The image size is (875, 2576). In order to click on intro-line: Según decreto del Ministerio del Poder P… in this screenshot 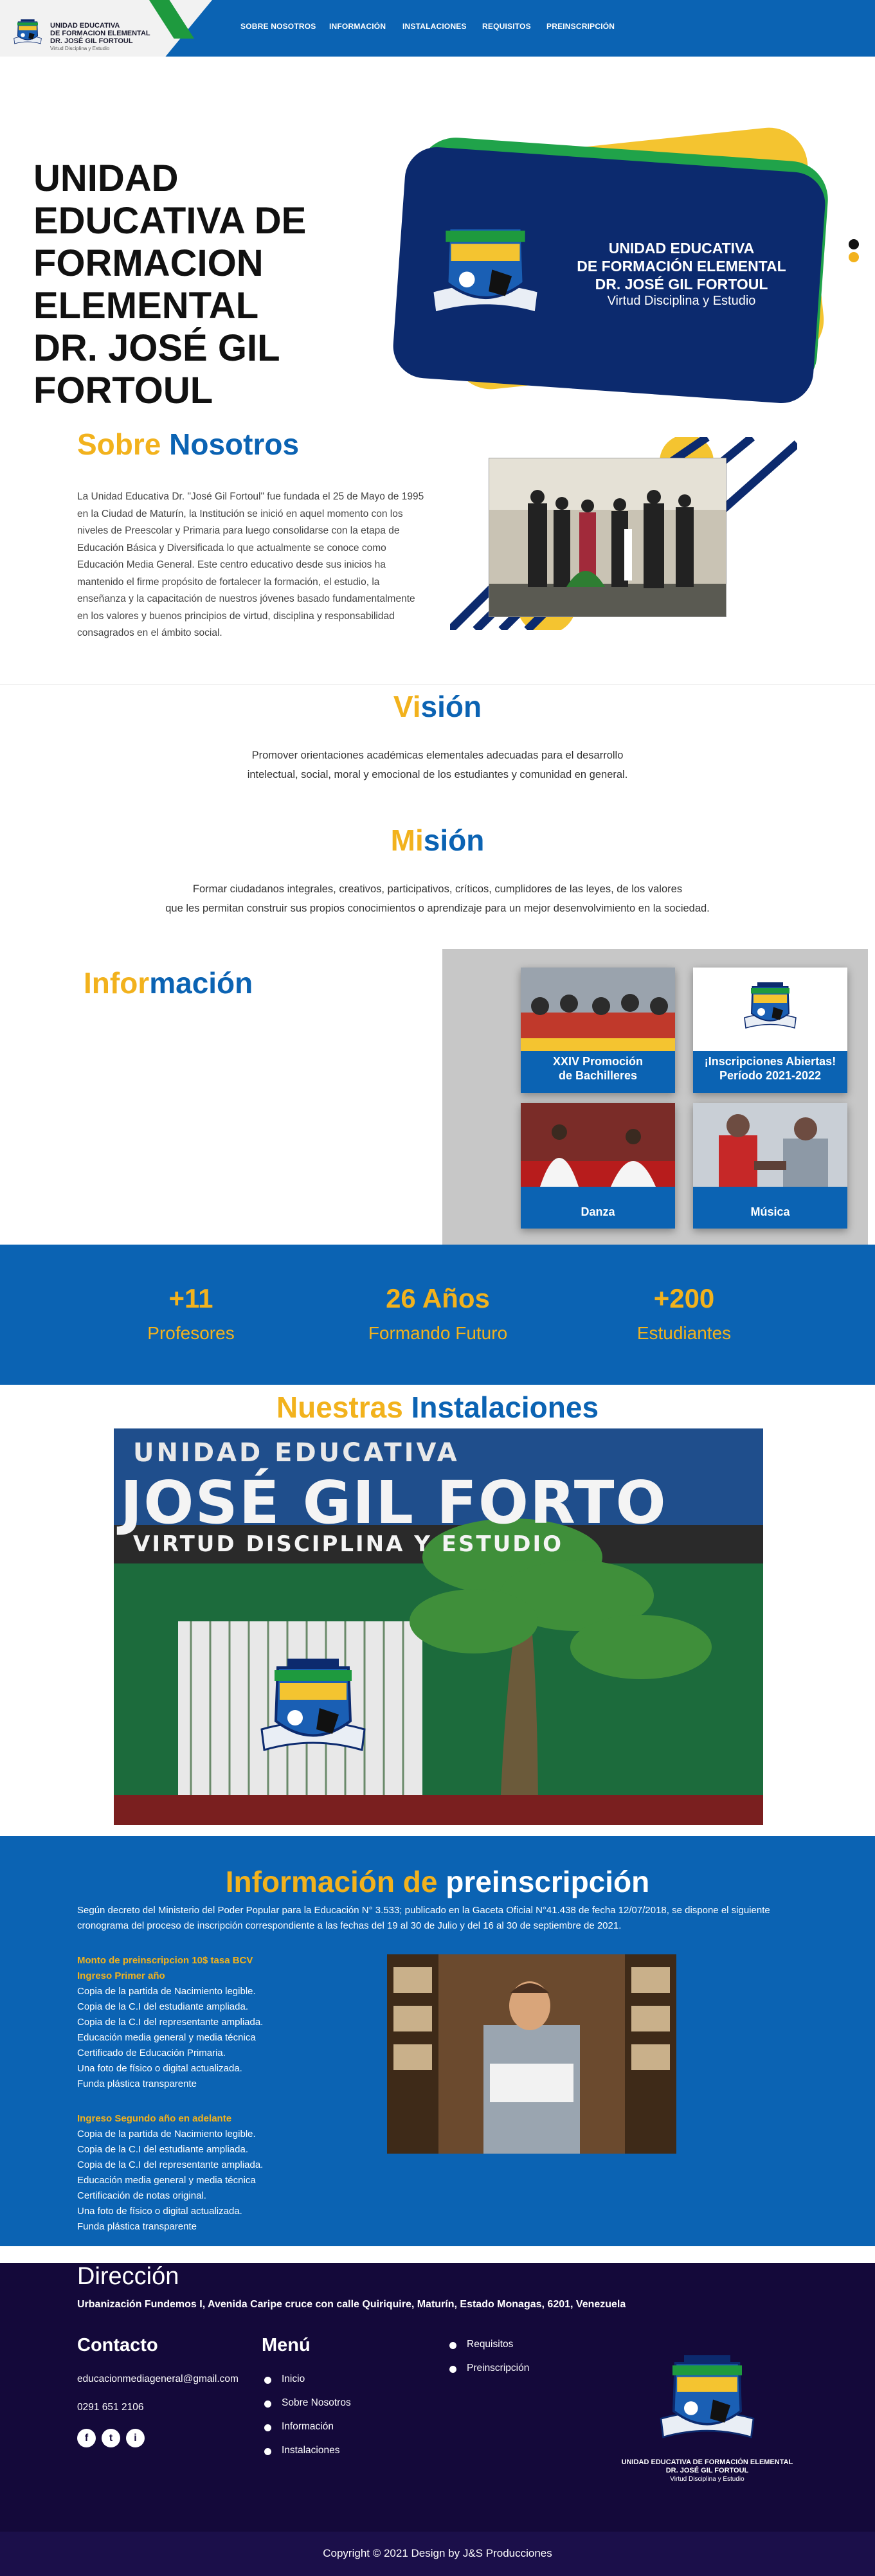, I will do `click(423, 1910)`.